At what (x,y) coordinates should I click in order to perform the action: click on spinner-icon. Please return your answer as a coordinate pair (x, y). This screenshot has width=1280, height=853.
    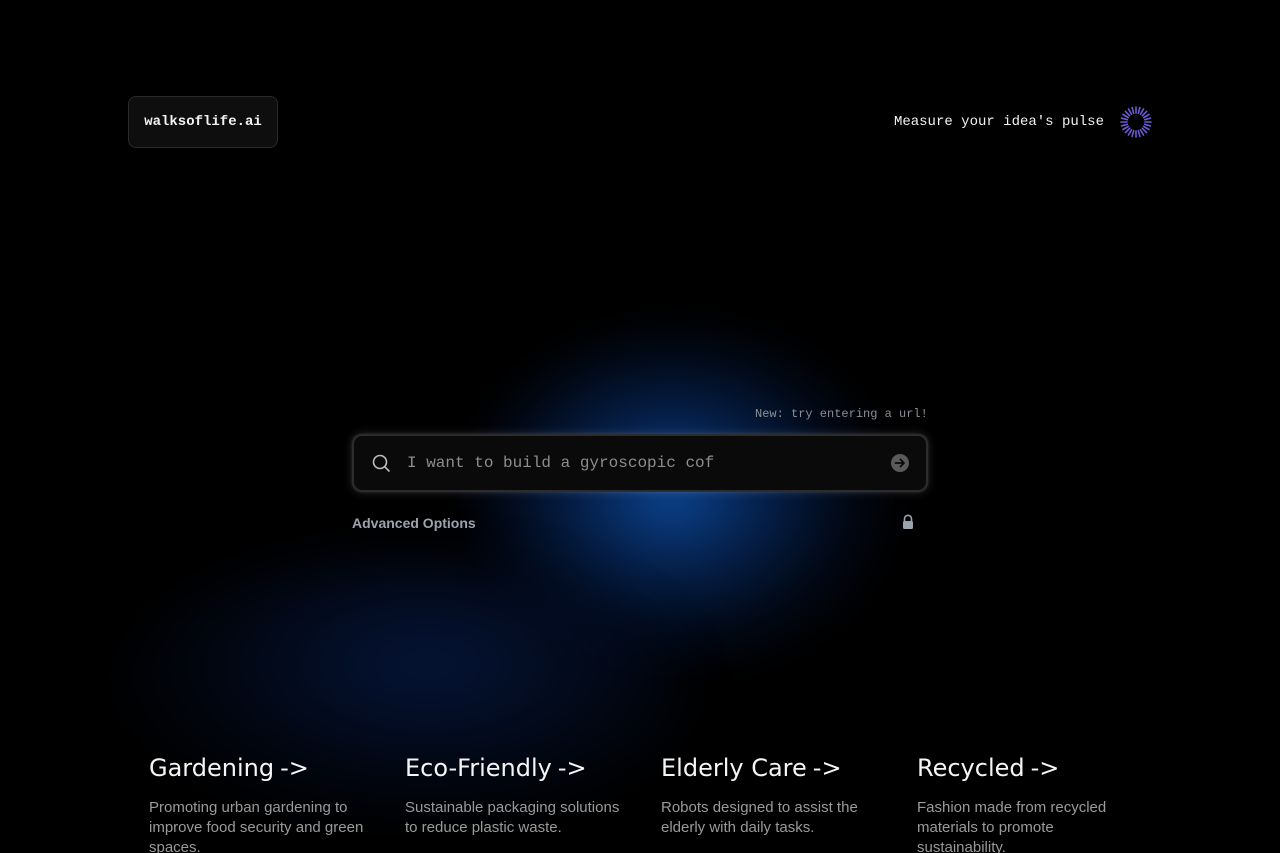
    Looking at the image, I should click on (1136, 122).